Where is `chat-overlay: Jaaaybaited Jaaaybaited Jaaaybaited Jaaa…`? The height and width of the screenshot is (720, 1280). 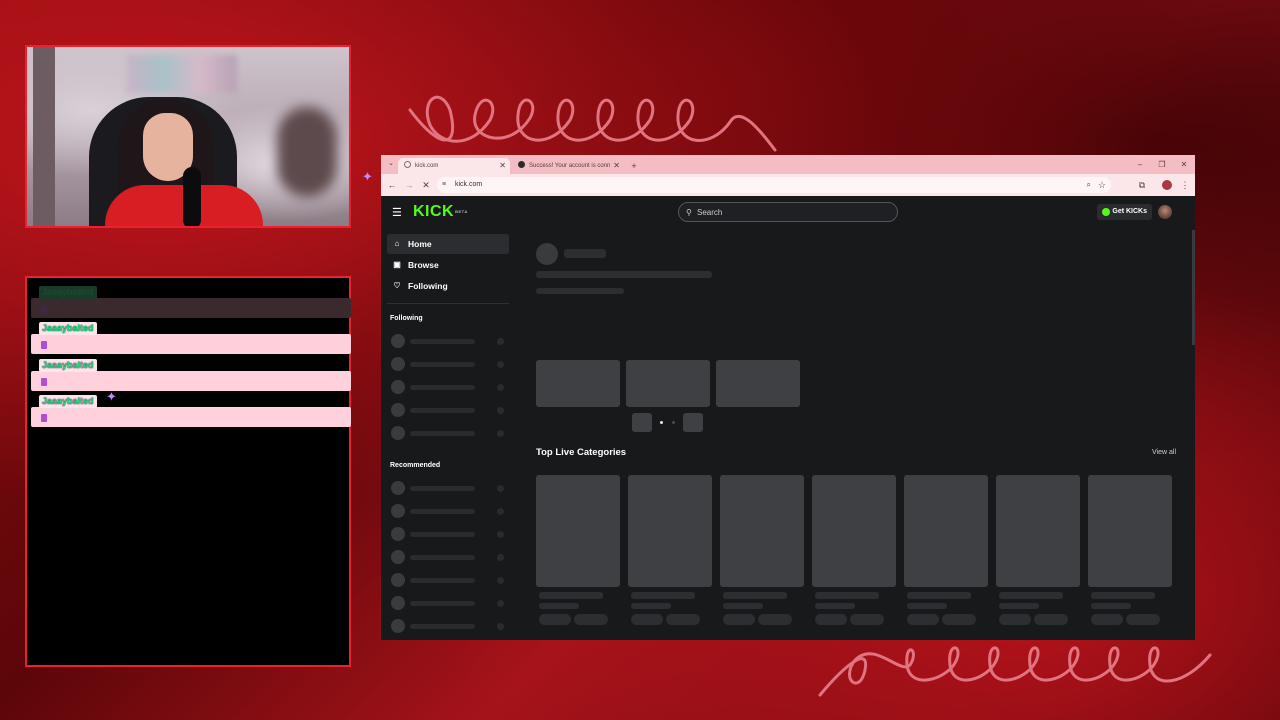 chat-overlay: Jaaaybaited Jaaaybaited Jaaaybaited Jaaa… is located at coordinates (188, 471).